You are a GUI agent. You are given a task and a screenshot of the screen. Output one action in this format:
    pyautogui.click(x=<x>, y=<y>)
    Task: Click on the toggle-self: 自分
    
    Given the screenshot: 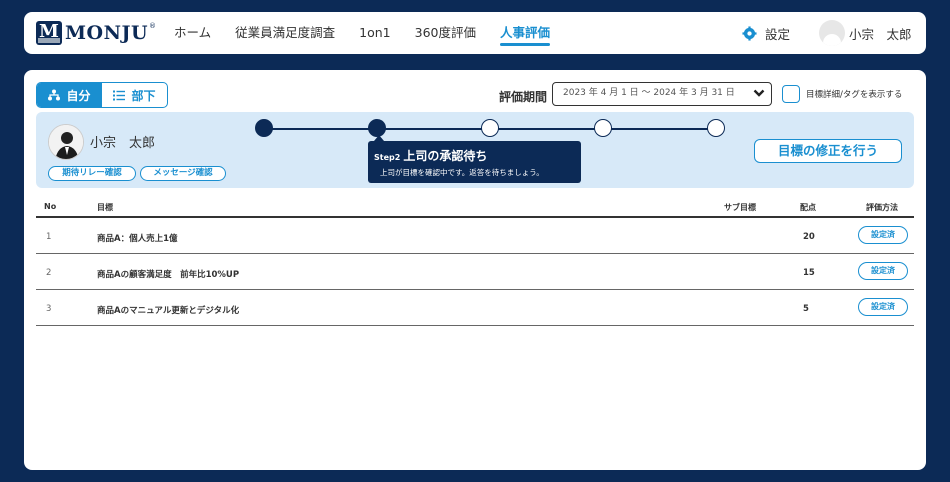 What is the action you would take?
    pyautogui.click(x=69, y=95)
    